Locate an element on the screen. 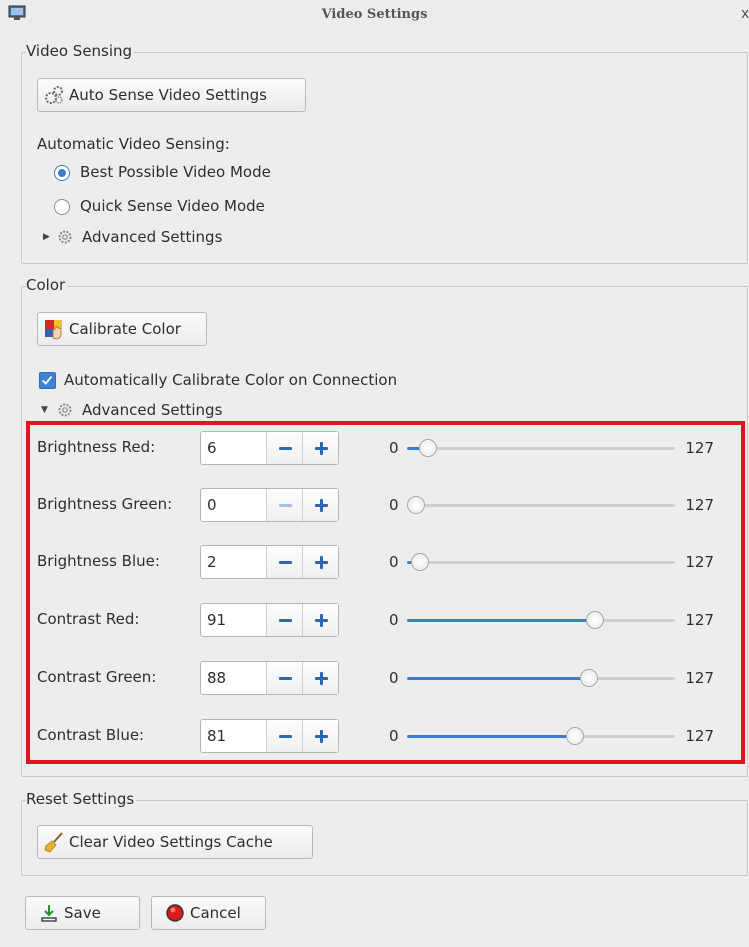 The image size is (749, 947). value-spinbox: 91 is located at coordinates (269, 620).